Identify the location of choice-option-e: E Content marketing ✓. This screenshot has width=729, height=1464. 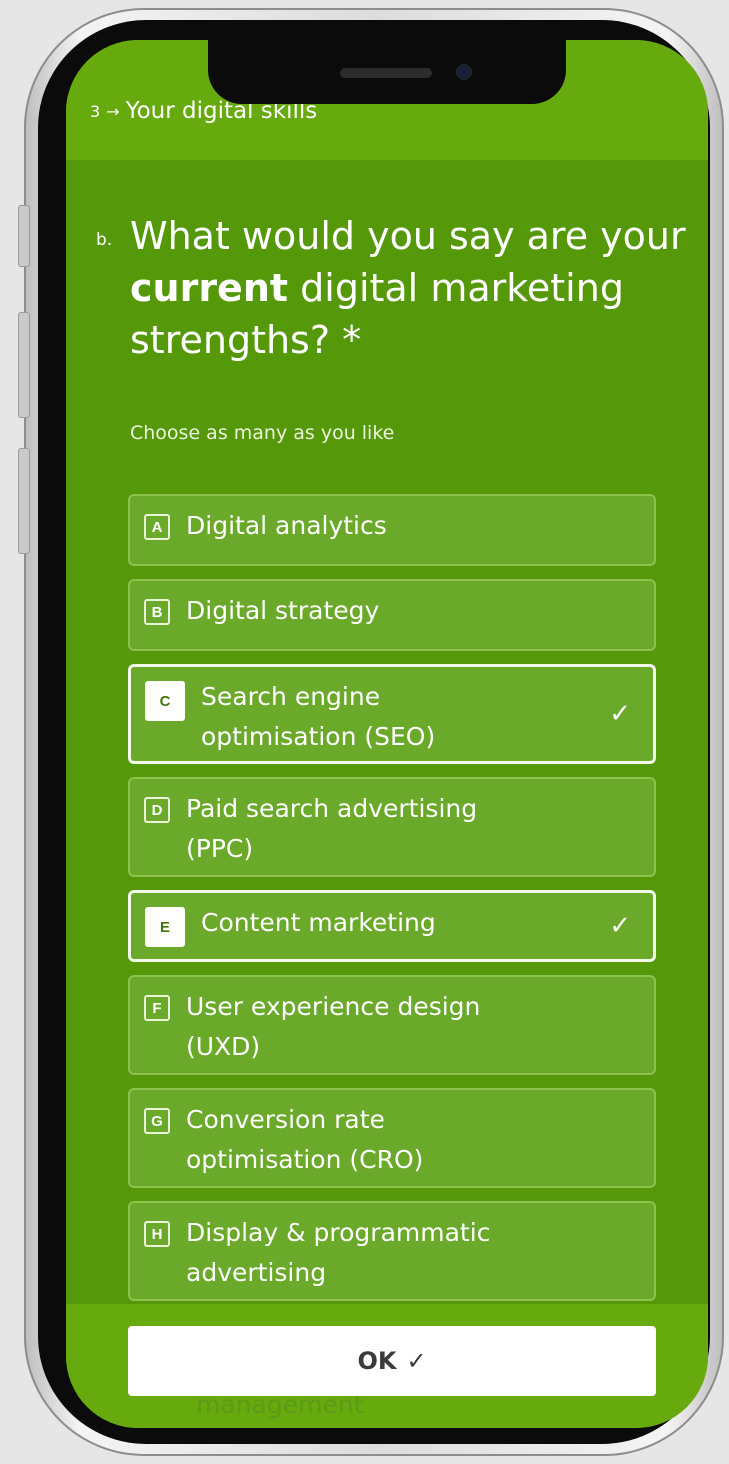
(392, 926).